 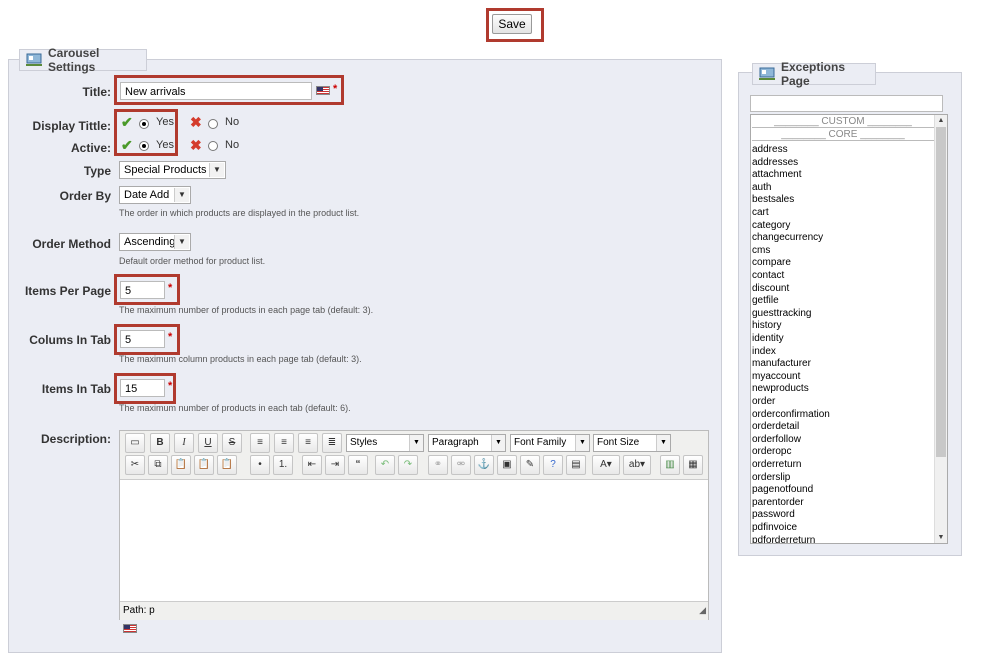 I want to click on custom-separator: ________ CUSTOM ________, so click(x=843, y=122).